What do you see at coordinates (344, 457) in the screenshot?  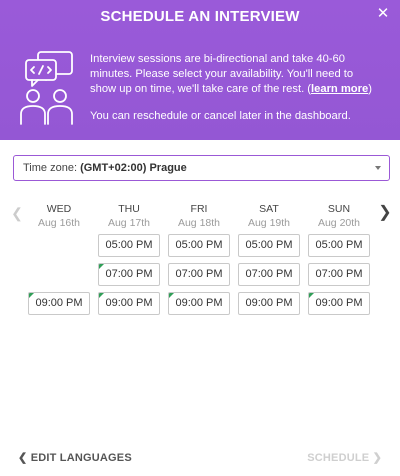 I see `schedule-button: SCHEDULE ❯` at bounding box center [344, 457].